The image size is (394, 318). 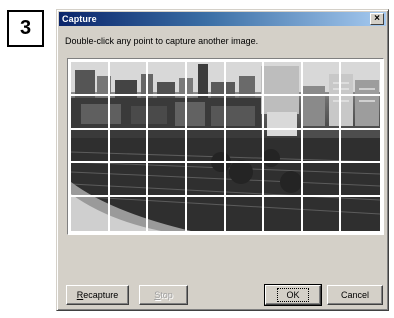 I want to click on stop-label: top, so click(x=166, y=295).